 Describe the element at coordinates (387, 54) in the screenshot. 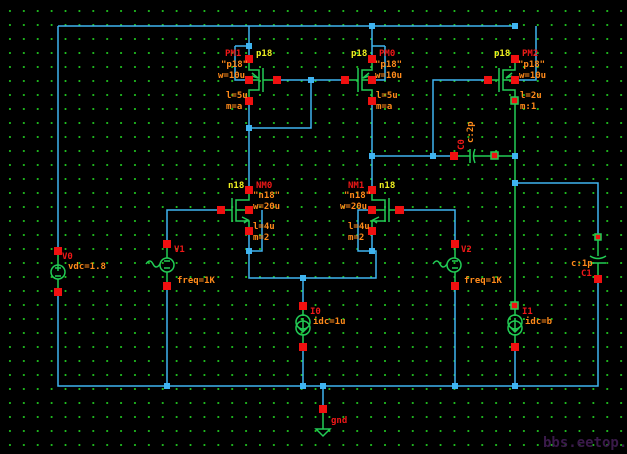

I see `instance-name: PM0` at that location.